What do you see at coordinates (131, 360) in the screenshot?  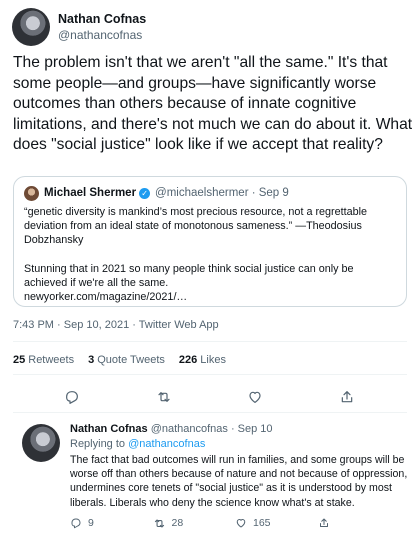 I see `quote-tweets-label: Quote Tweets` at bounding box center [131, 360].